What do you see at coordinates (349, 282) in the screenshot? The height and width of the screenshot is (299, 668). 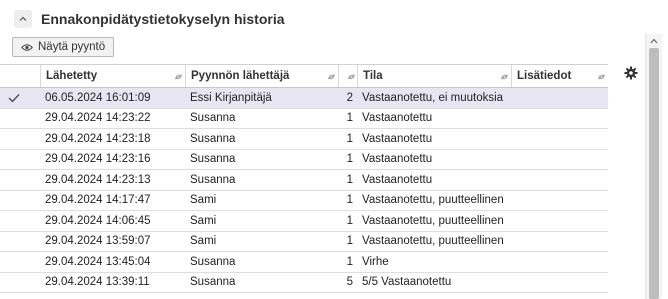 I see `cell-count: 5` at bounding box center [349, 282].